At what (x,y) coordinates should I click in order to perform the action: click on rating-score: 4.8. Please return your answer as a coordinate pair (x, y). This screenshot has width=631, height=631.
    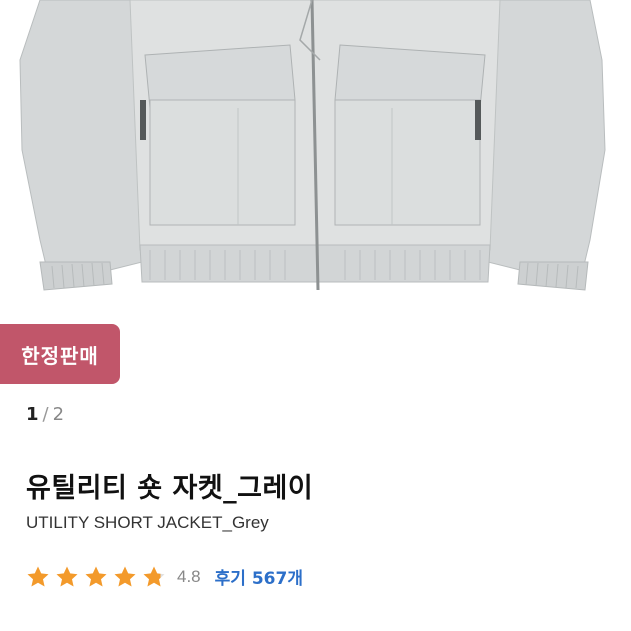
    Looking at the image, I should click on (189, 576).